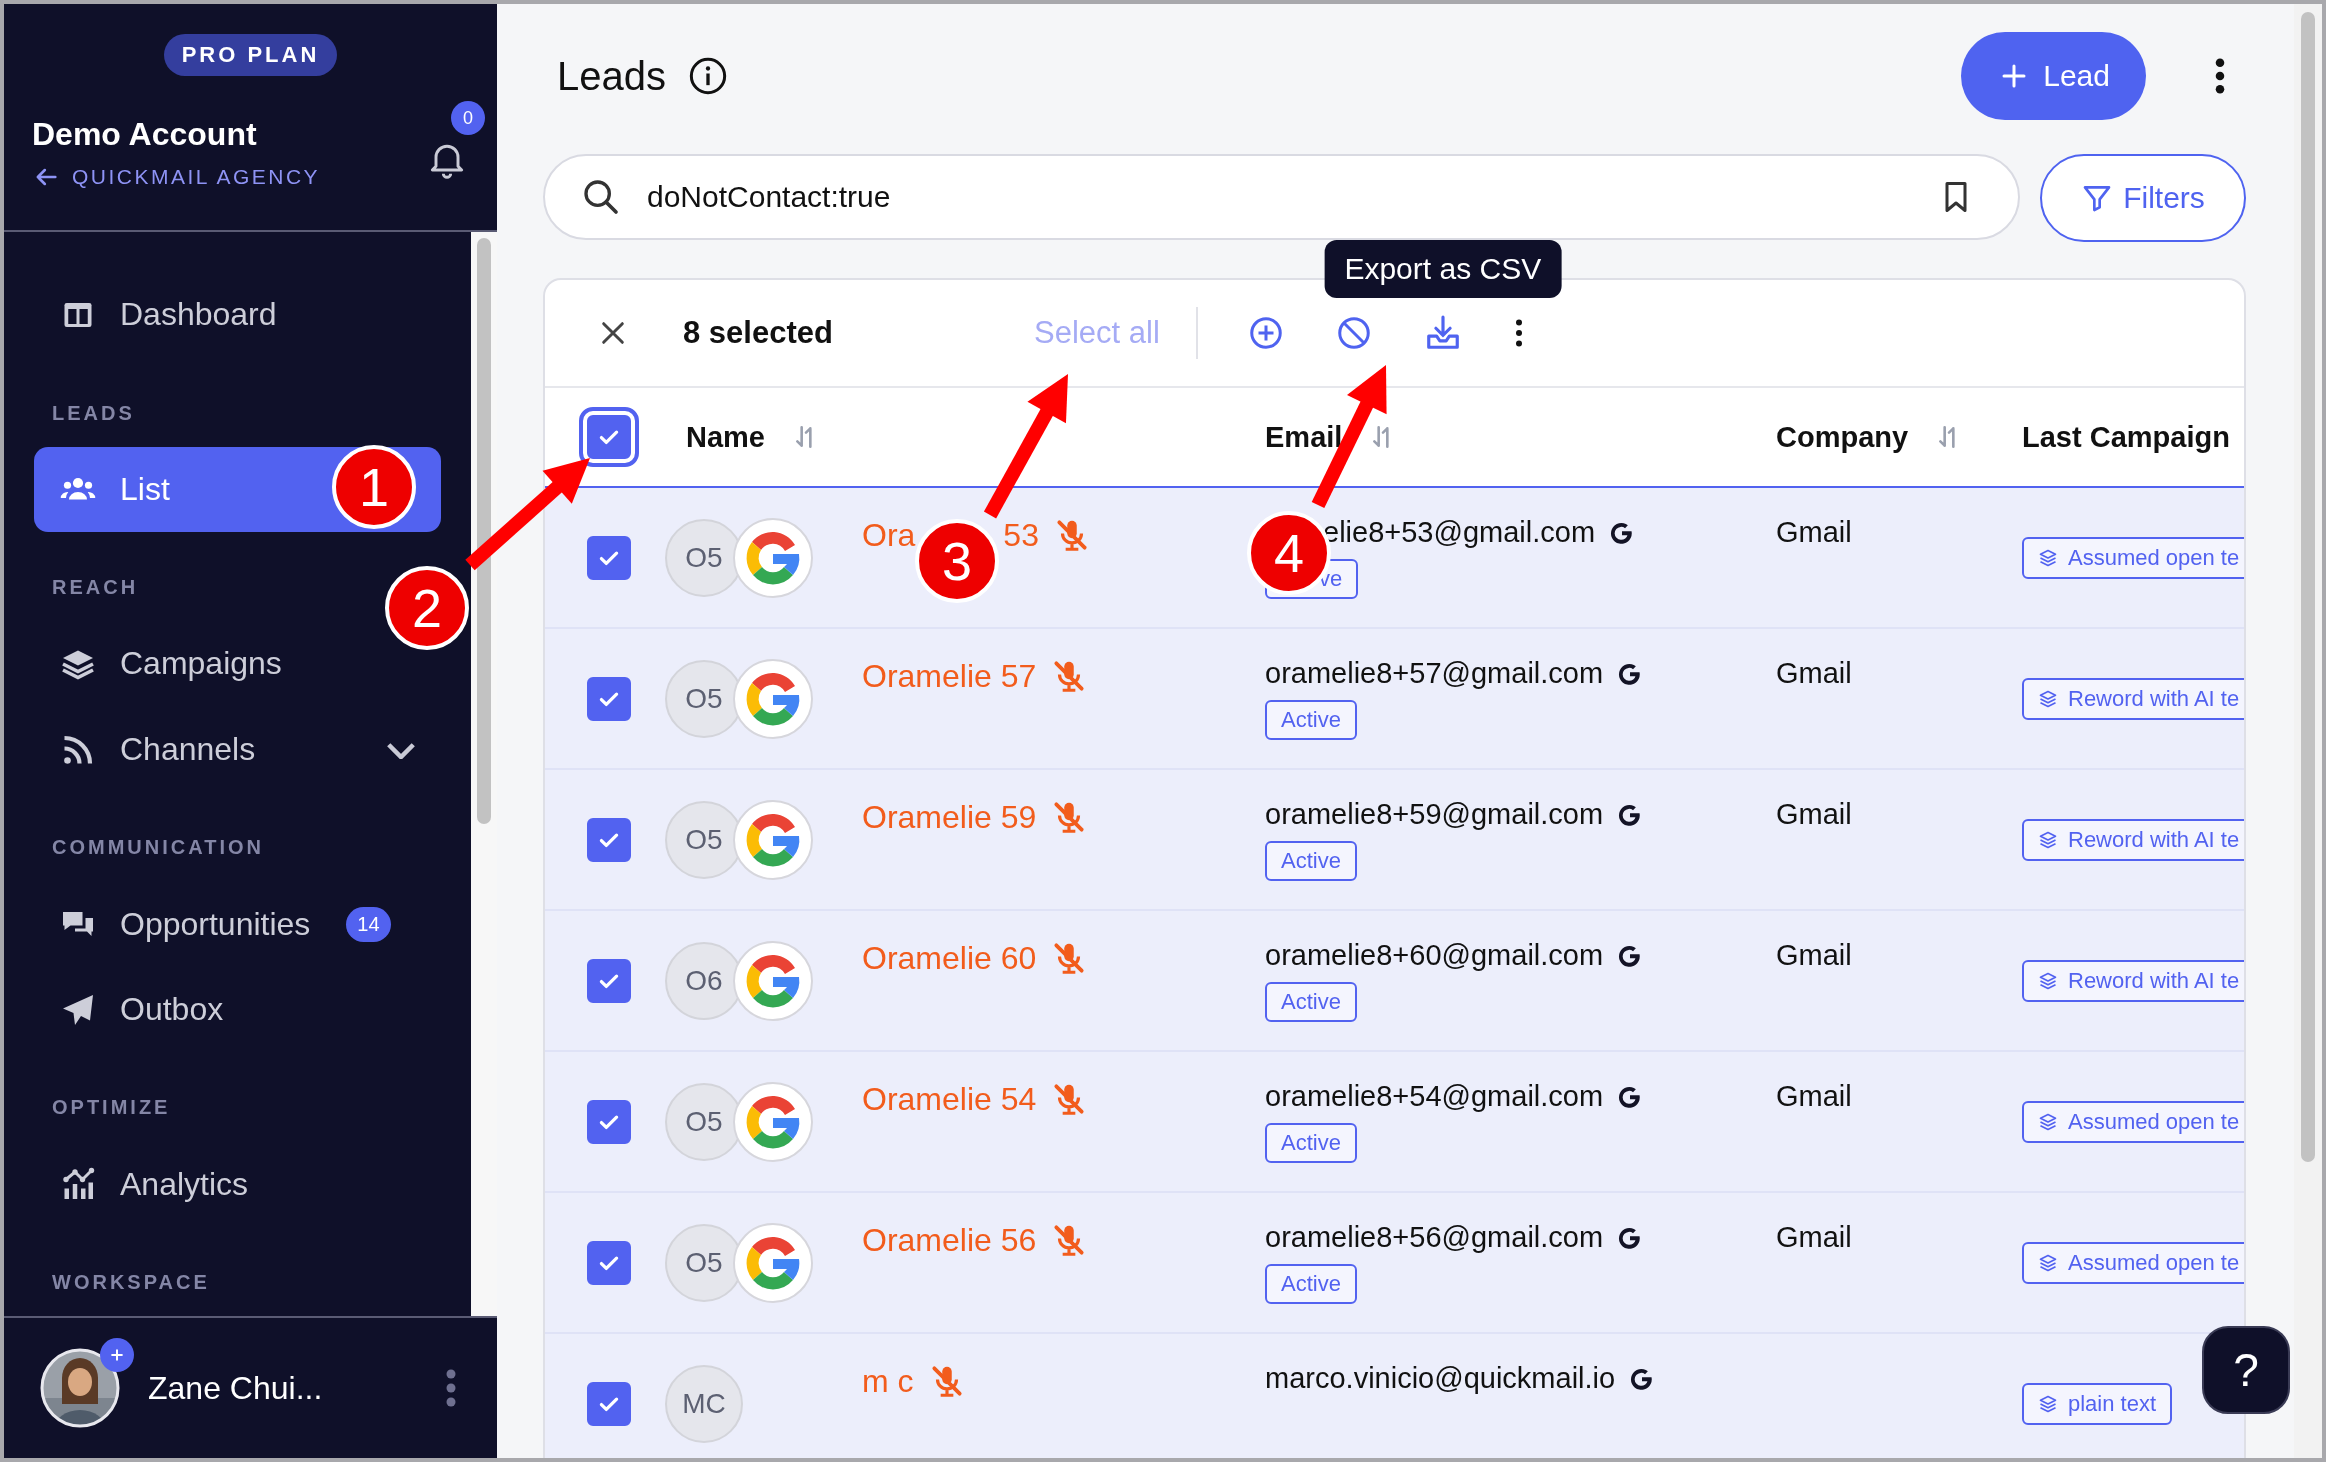 Image resolution: width=2326 pixels, height=1462 pixels. I want to click on count-badge: 14, so click(368, 924).